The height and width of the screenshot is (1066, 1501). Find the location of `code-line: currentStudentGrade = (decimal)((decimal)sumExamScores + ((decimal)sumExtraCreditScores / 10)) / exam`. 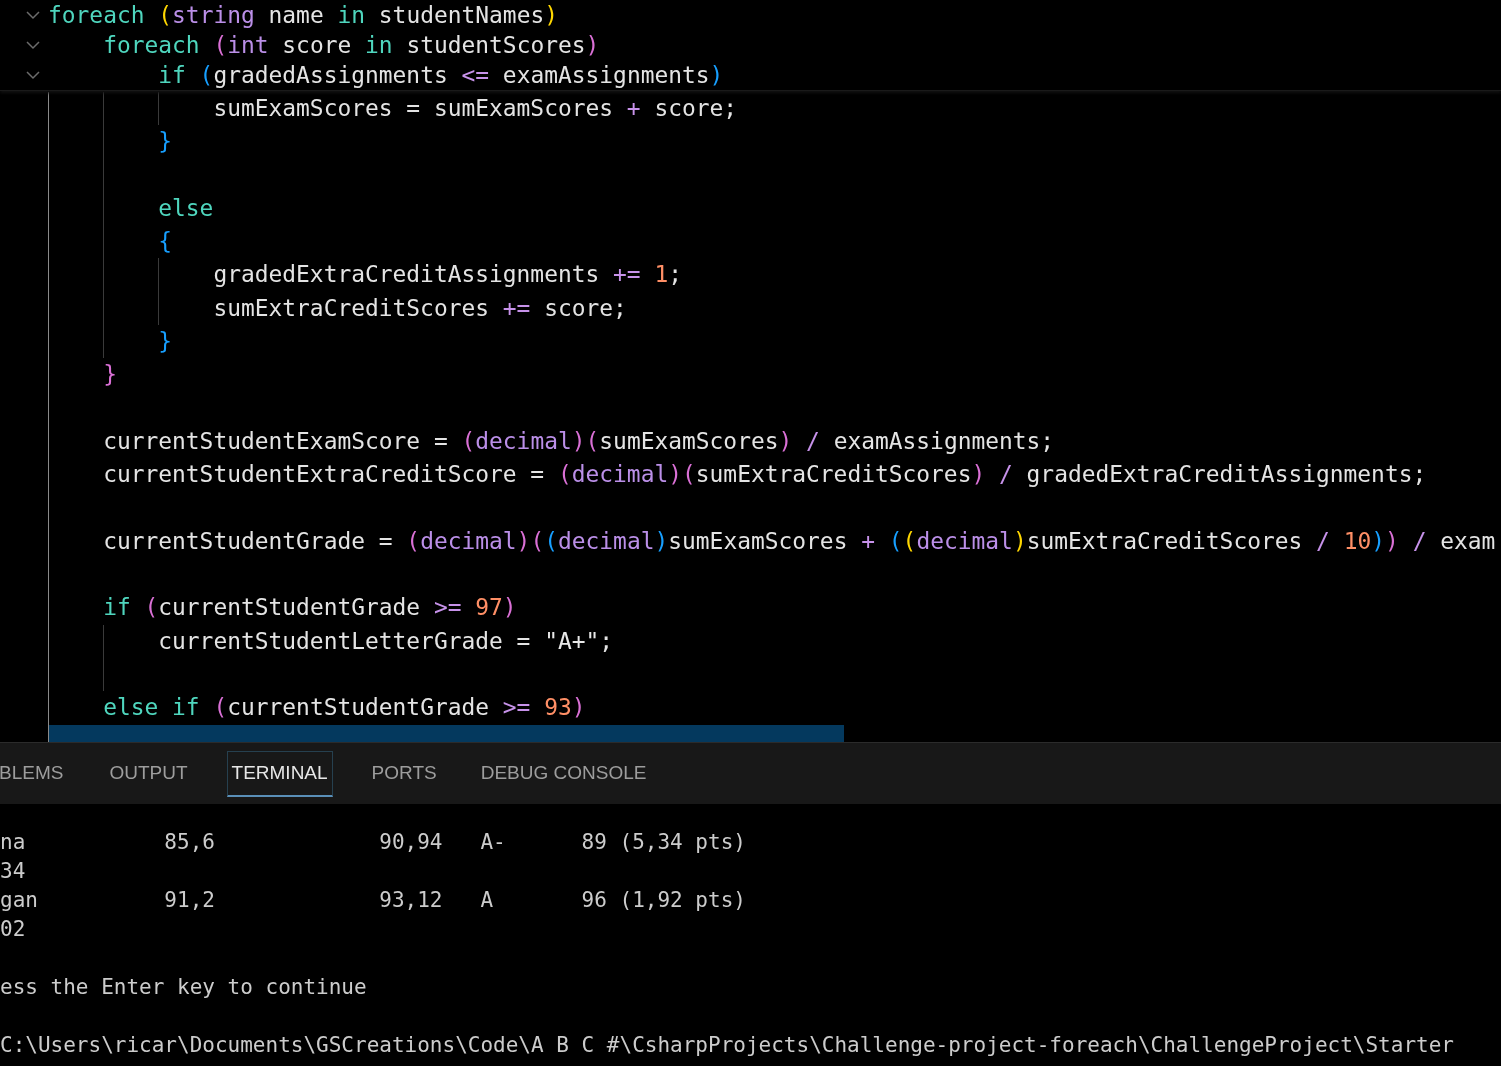

code-line: currentStudentGrade = (decimal)((decimal)sumExamScores + ((decimal)sumExtraCreditScores / 10)) / exam is located at coordinates (799, 540).